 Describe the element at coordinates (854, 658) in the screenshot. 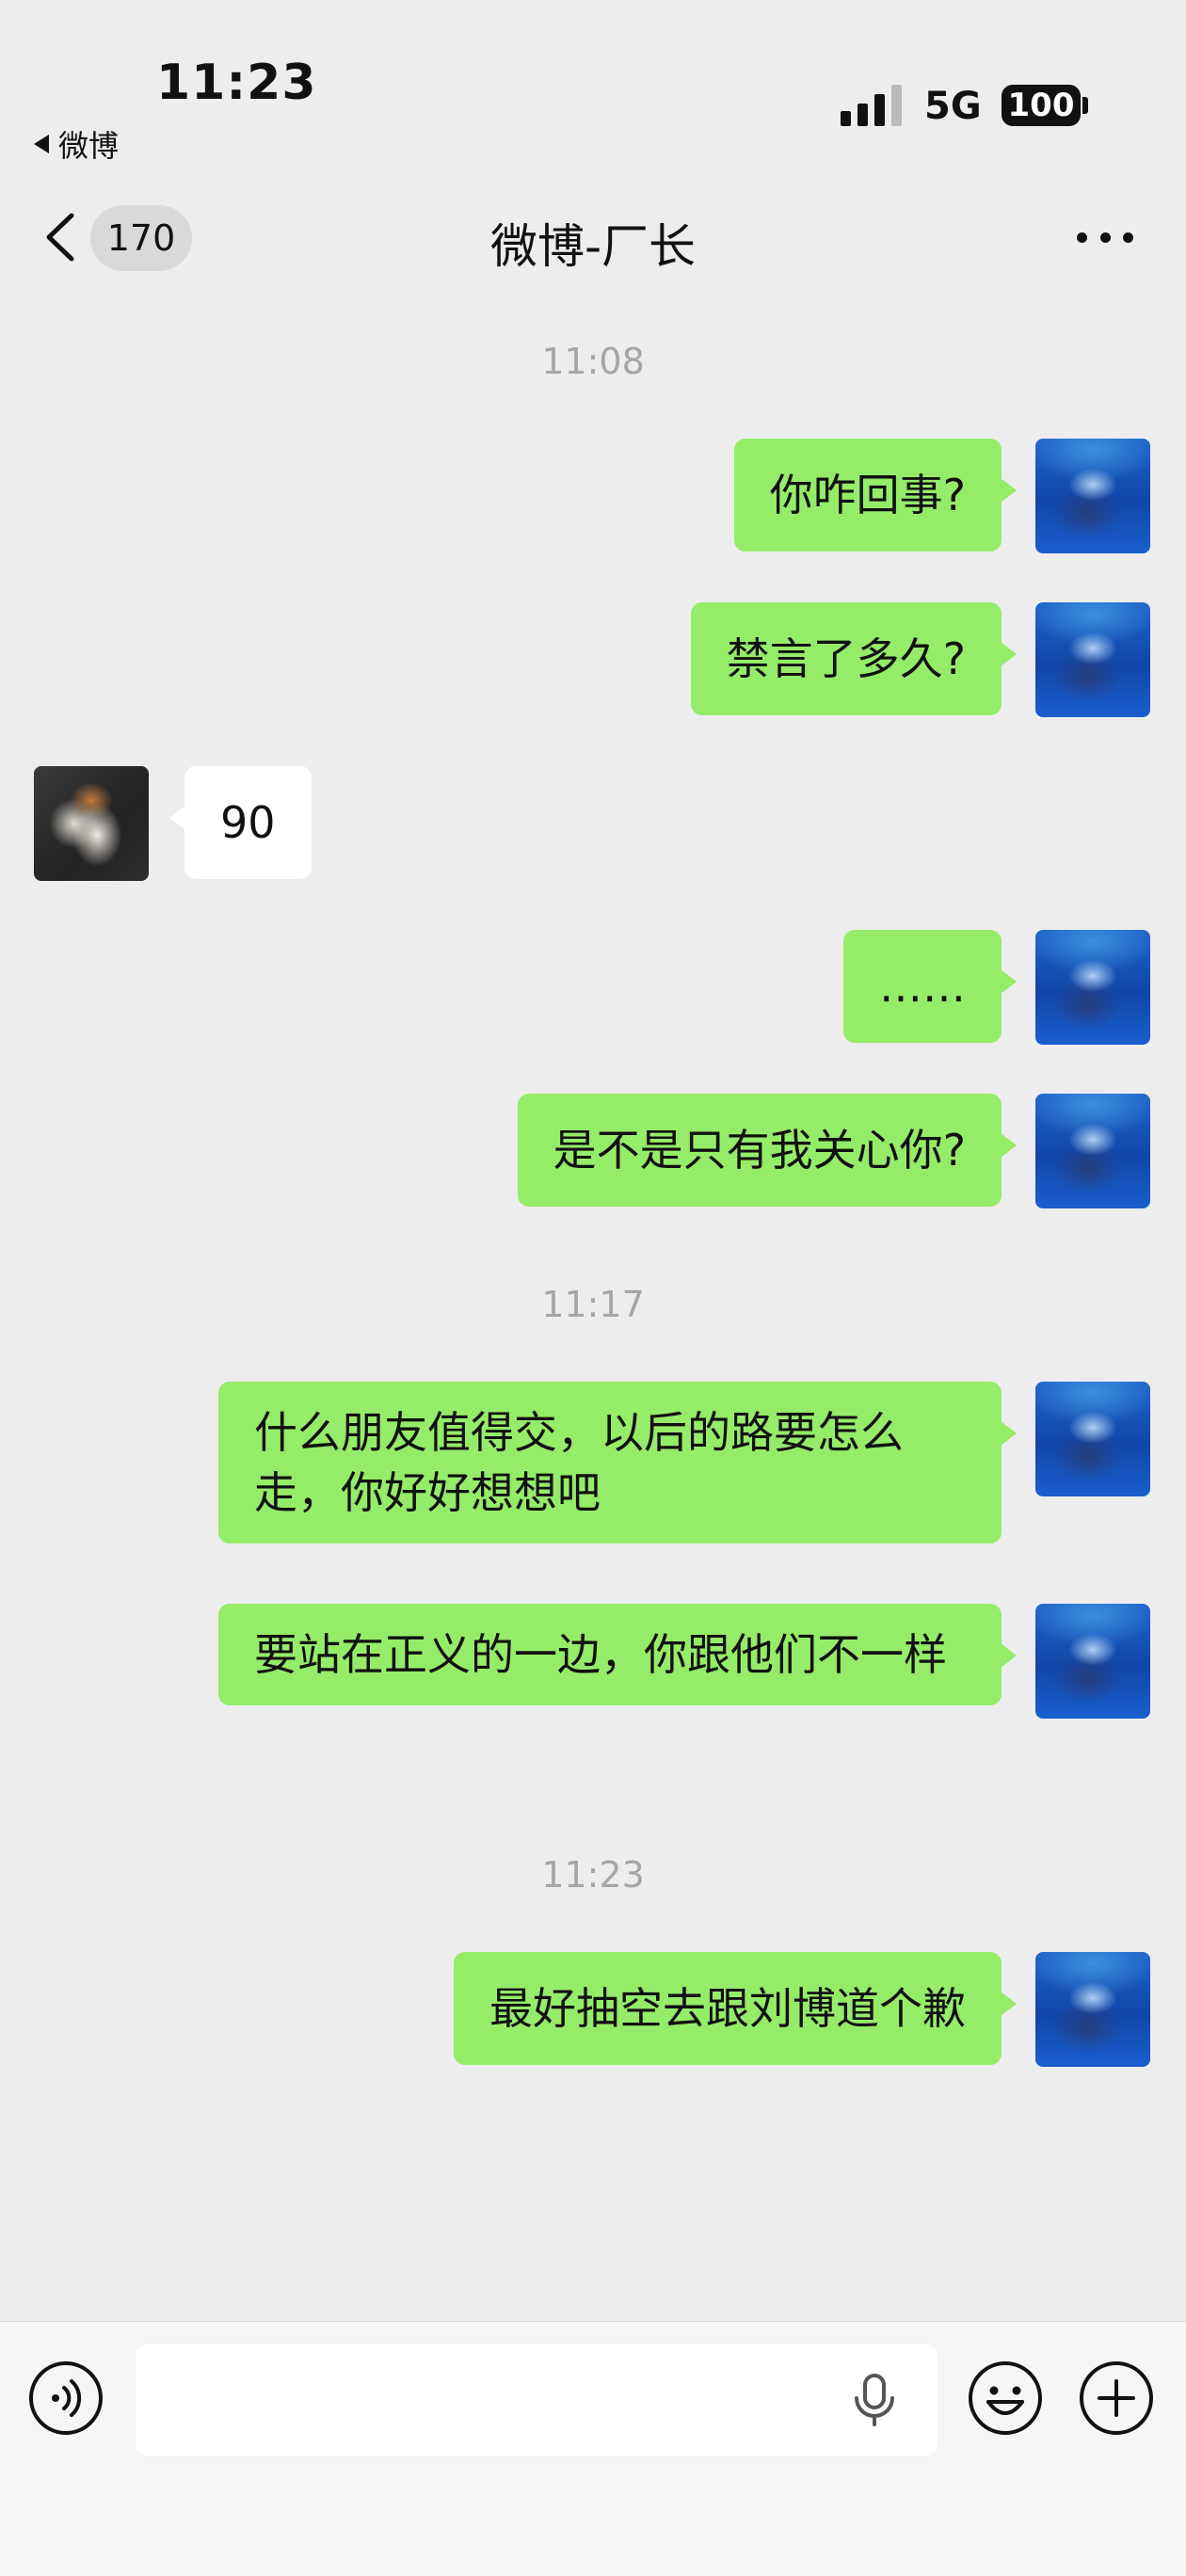

I see `message-bubble-outgoing: 禁言了多久?` at that location.